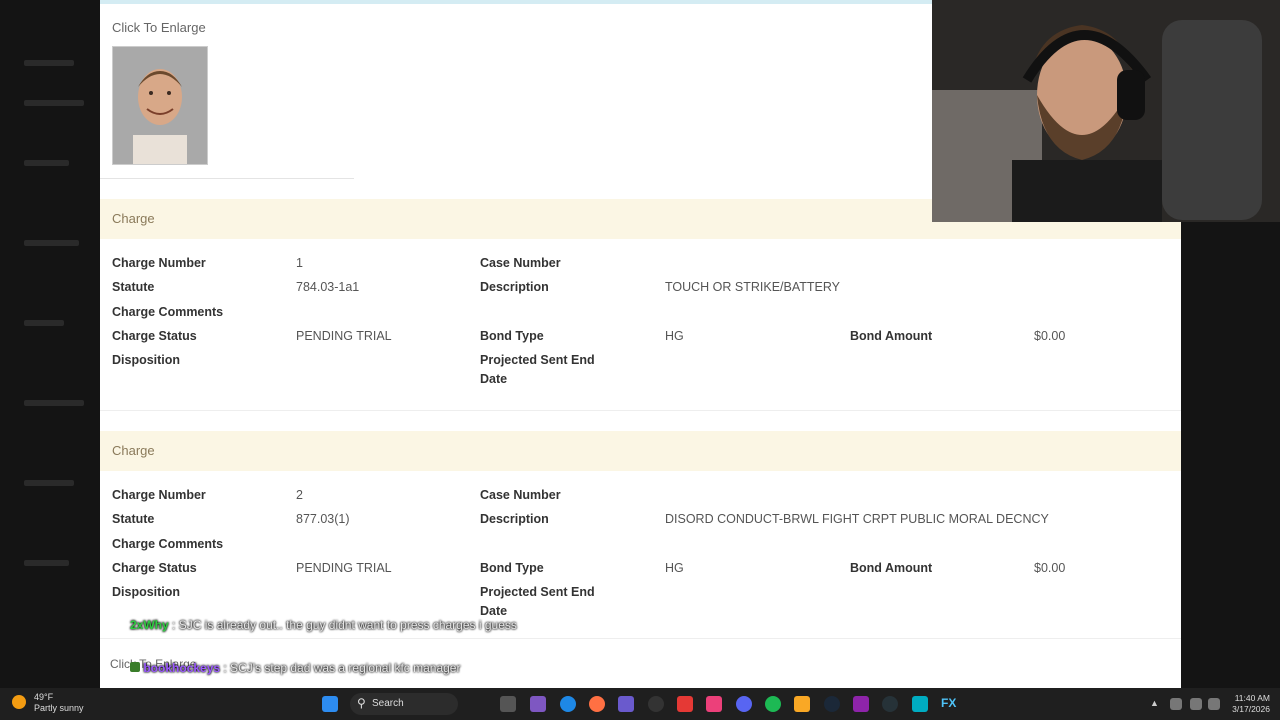  What do you see at coordinates (520, 495) in the screenshot?
I see `charge-2-case-number-label: Case Number` at bounding box center [520, 495].